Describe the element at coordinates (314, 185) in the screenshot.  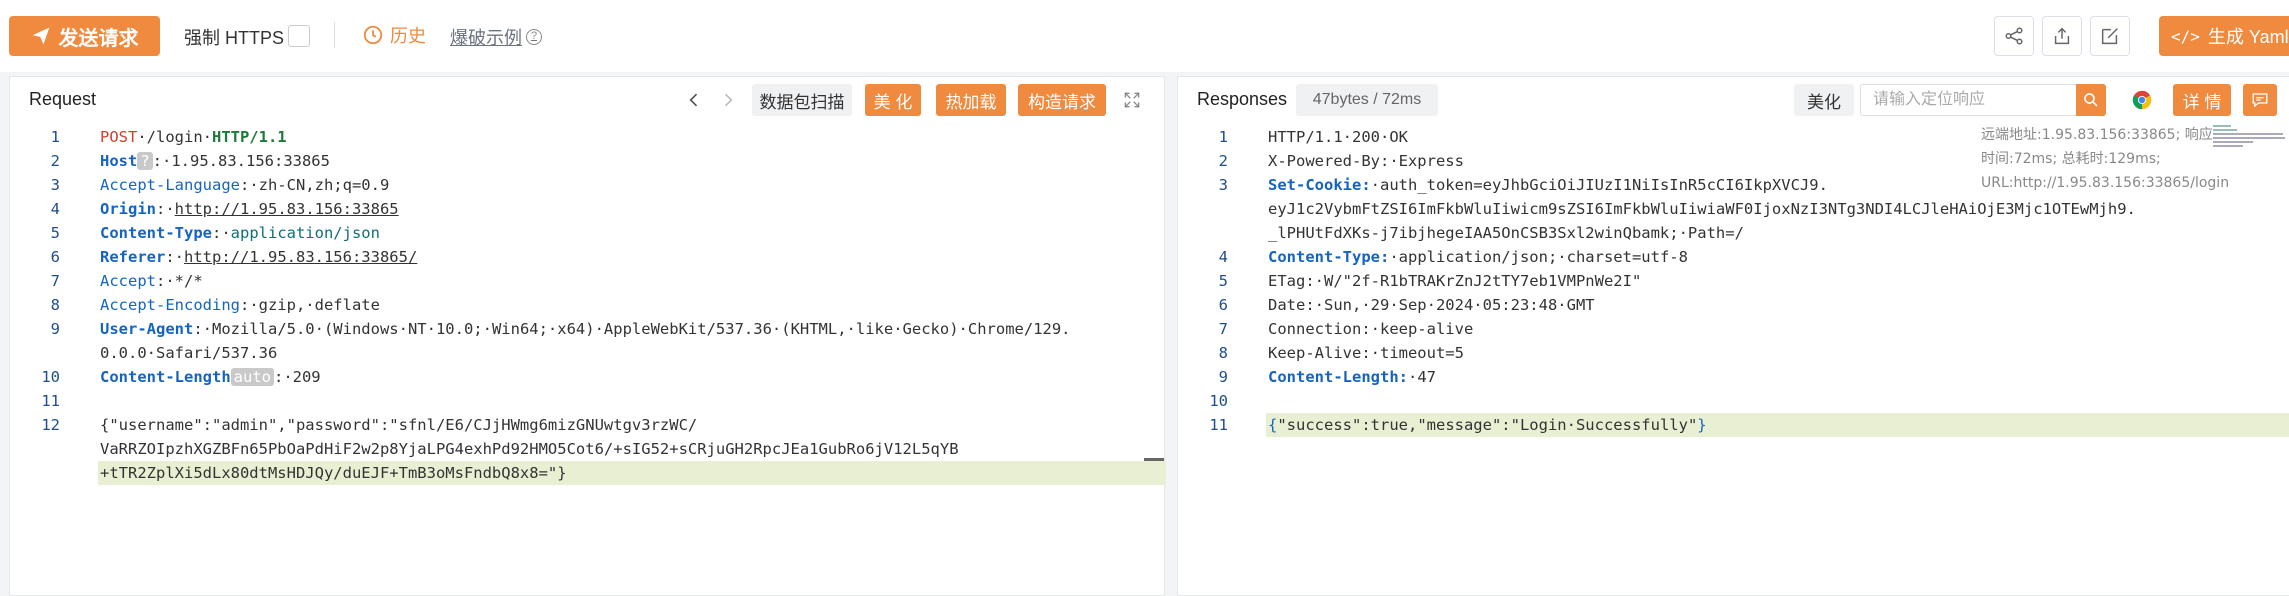
I see `code-token: :·zh-CN,zh;q=0.9` at that location.